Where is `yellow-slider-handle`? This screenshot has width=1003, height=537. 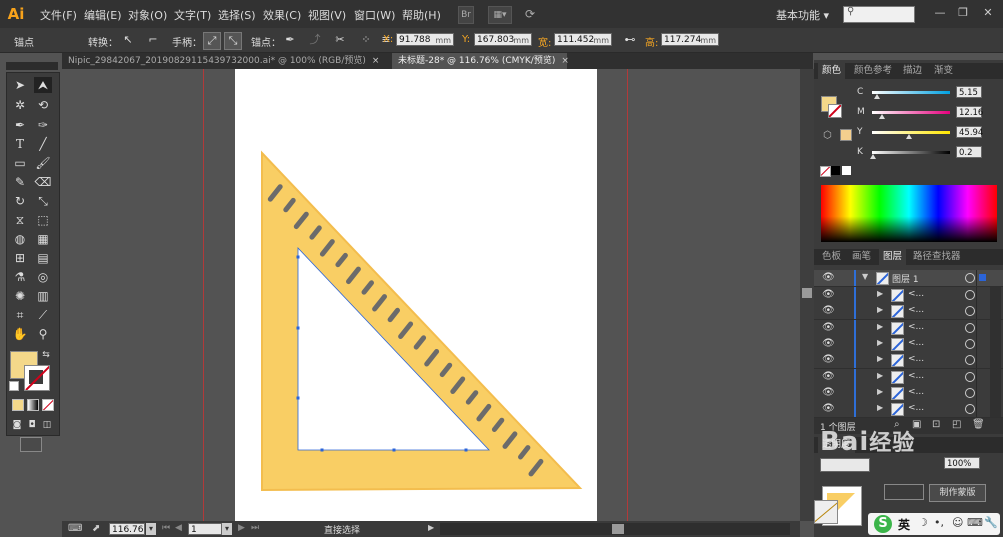 yellow-slider-handle is located at coordinates (908, 136).